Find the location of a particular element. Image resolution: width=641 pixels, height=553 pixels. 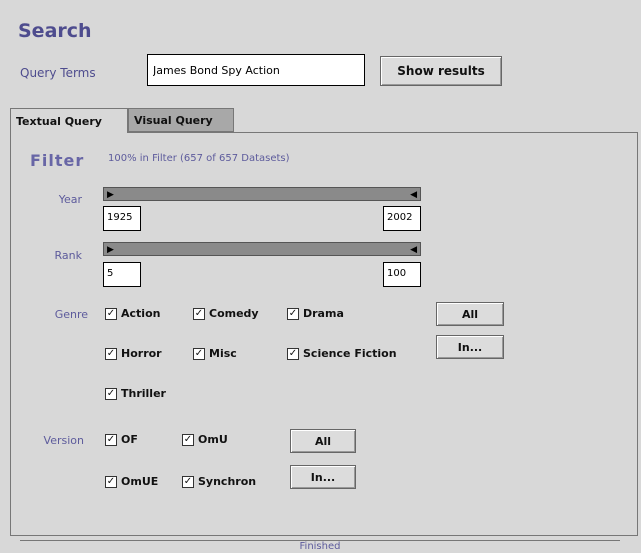

version-checkbox-omue: ✓ OmUE is located at coordinates (131, 481).